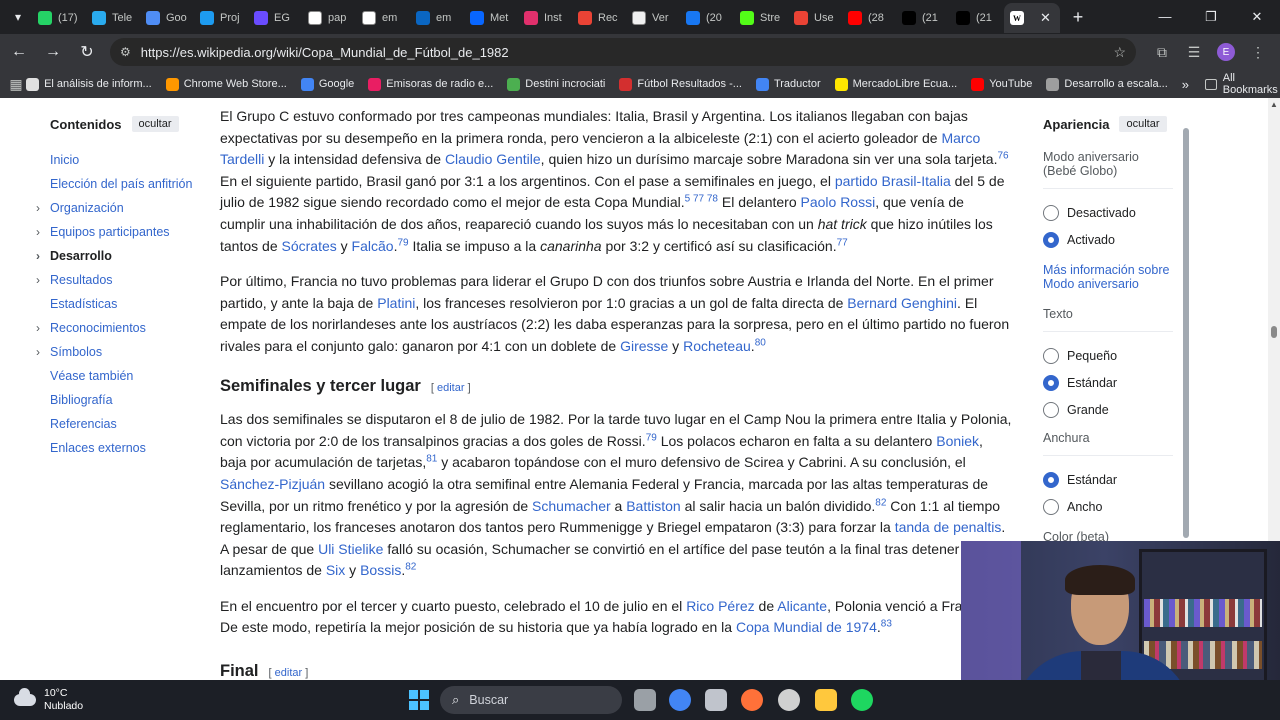  I want to click on toc-item: Elección del país anfitrión, so click(121, 188).